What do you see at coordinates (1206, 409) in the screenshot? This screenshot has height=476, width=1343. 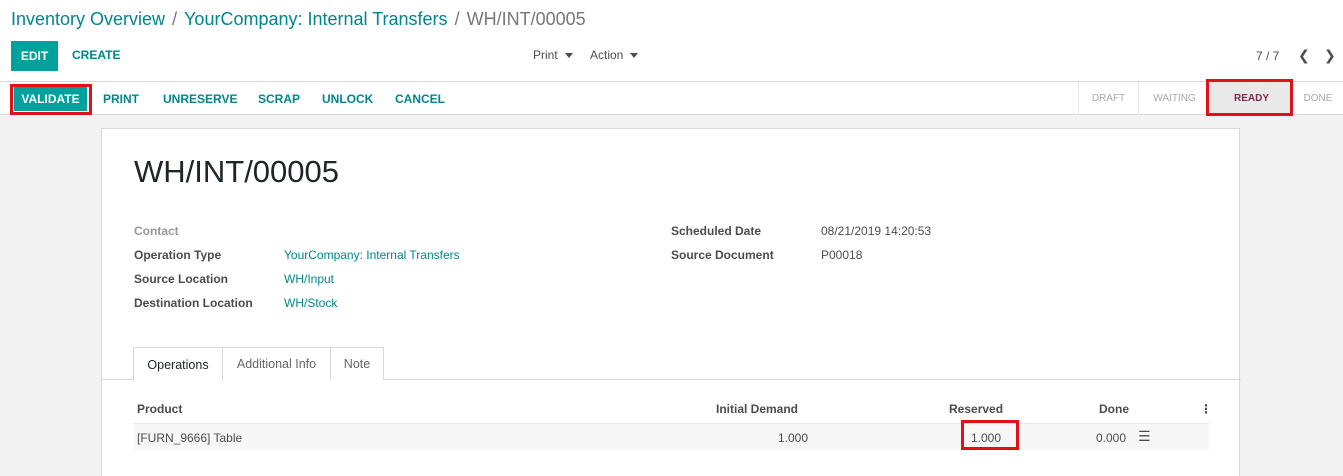 I see `column-options-icon: ⋮` at bounding box center [1206, 409].